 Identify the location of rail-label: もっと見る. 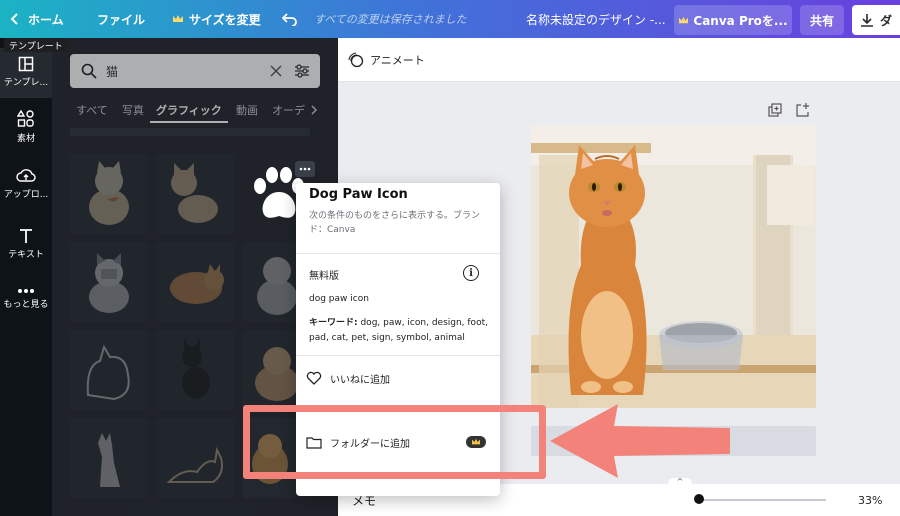
(26, 305).